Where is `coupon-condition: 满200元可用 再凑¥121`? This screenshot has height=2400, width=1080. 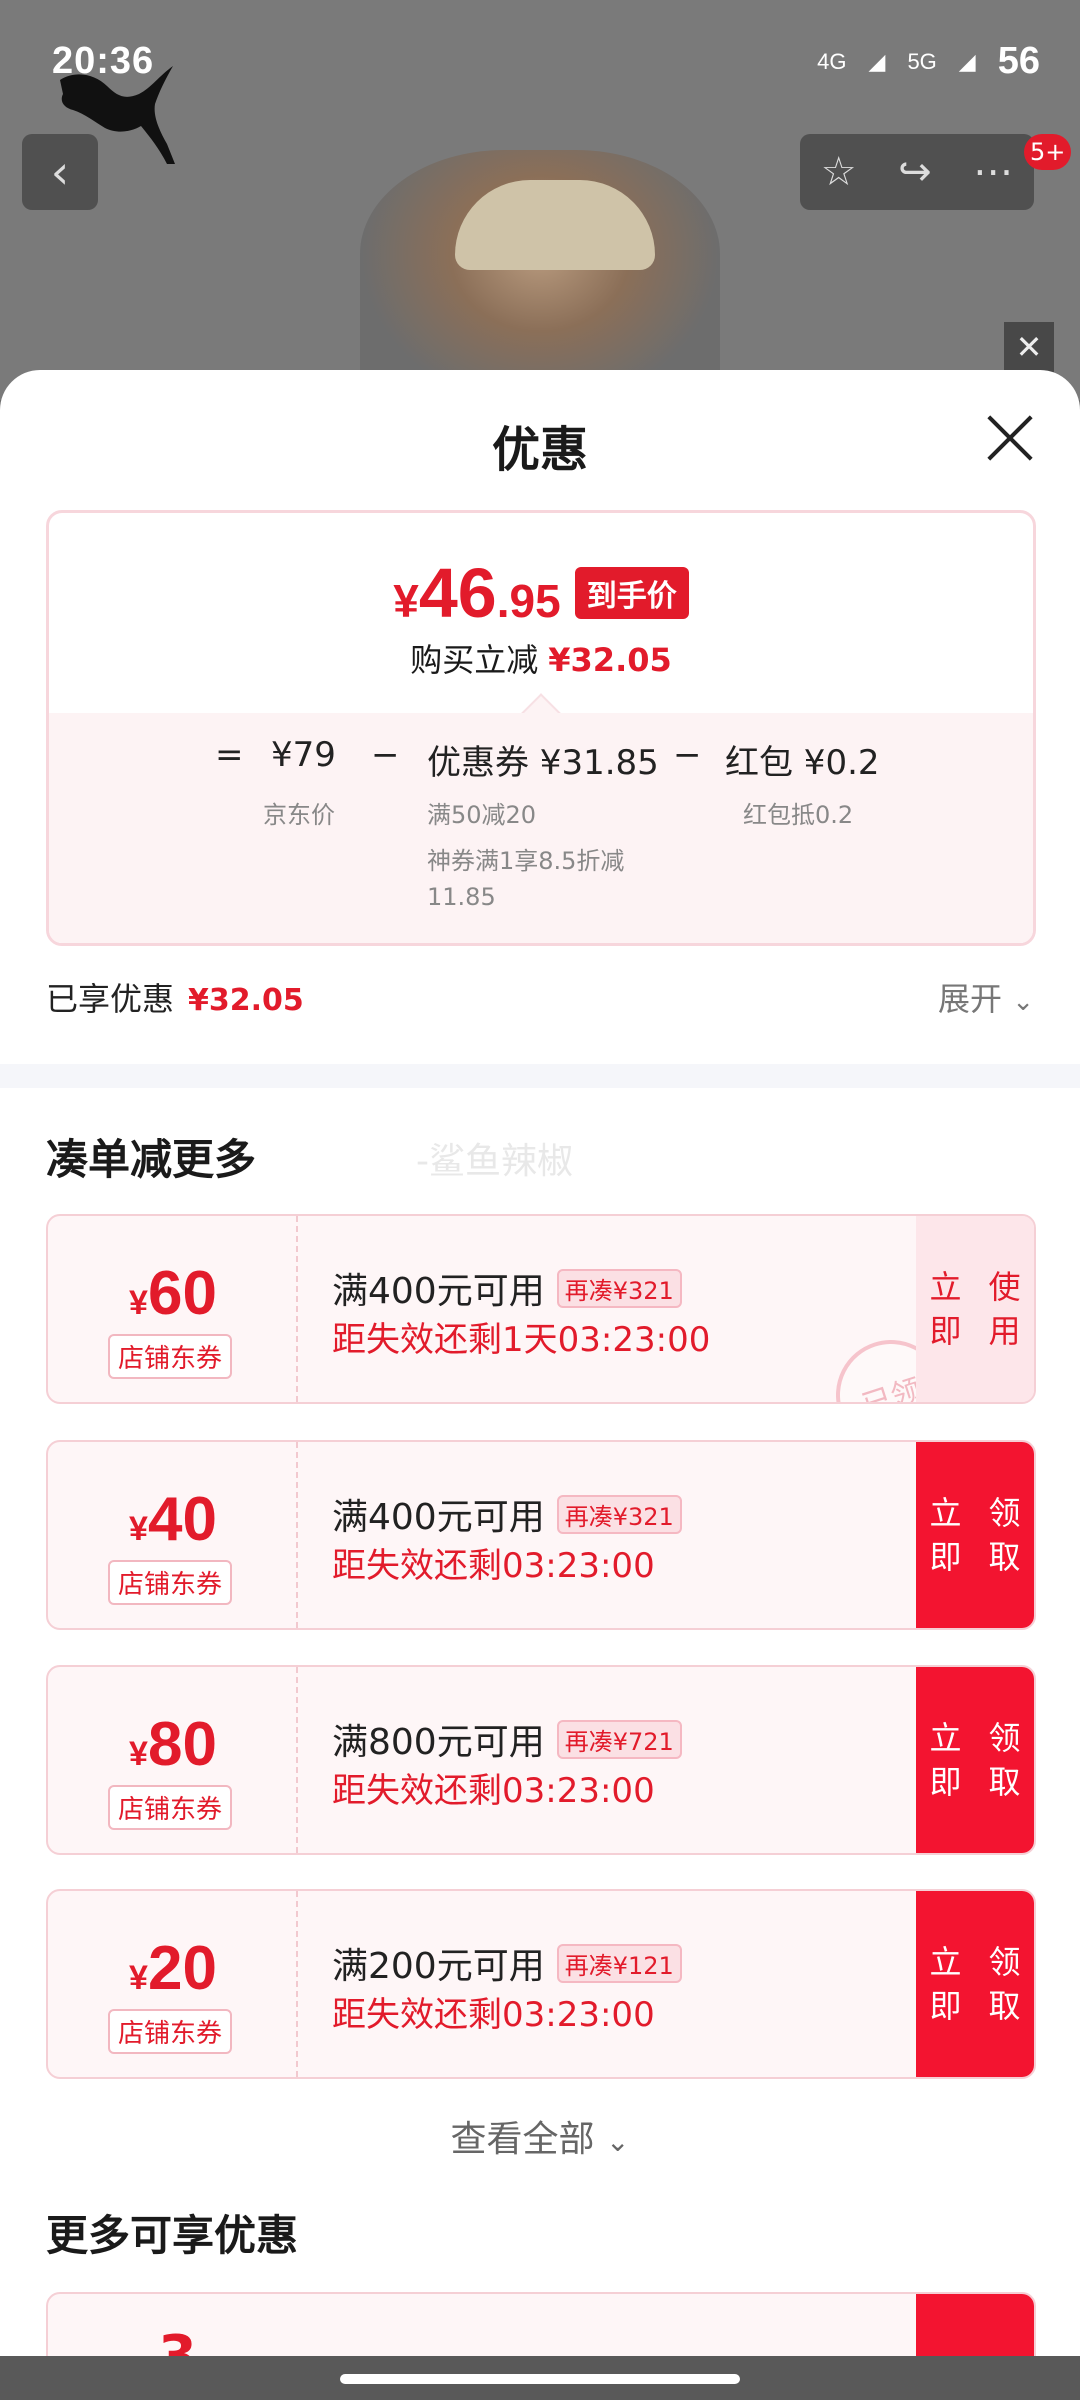 coupon-condition: 满200元可用 再凑¥121 is located at coordinates (507, 1963).